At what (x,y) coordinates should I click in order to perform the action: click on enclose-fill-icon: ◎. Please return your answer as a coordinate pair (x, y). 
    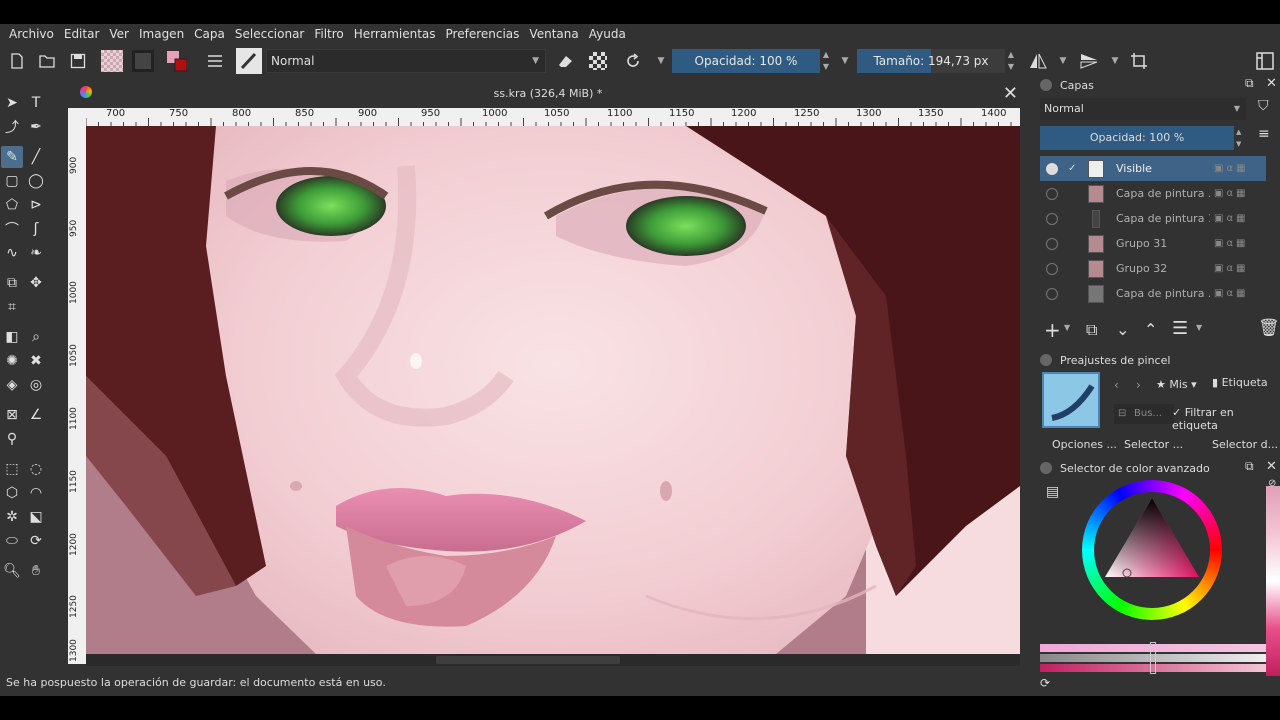
    Looking at the image, I should click on (36, 385).